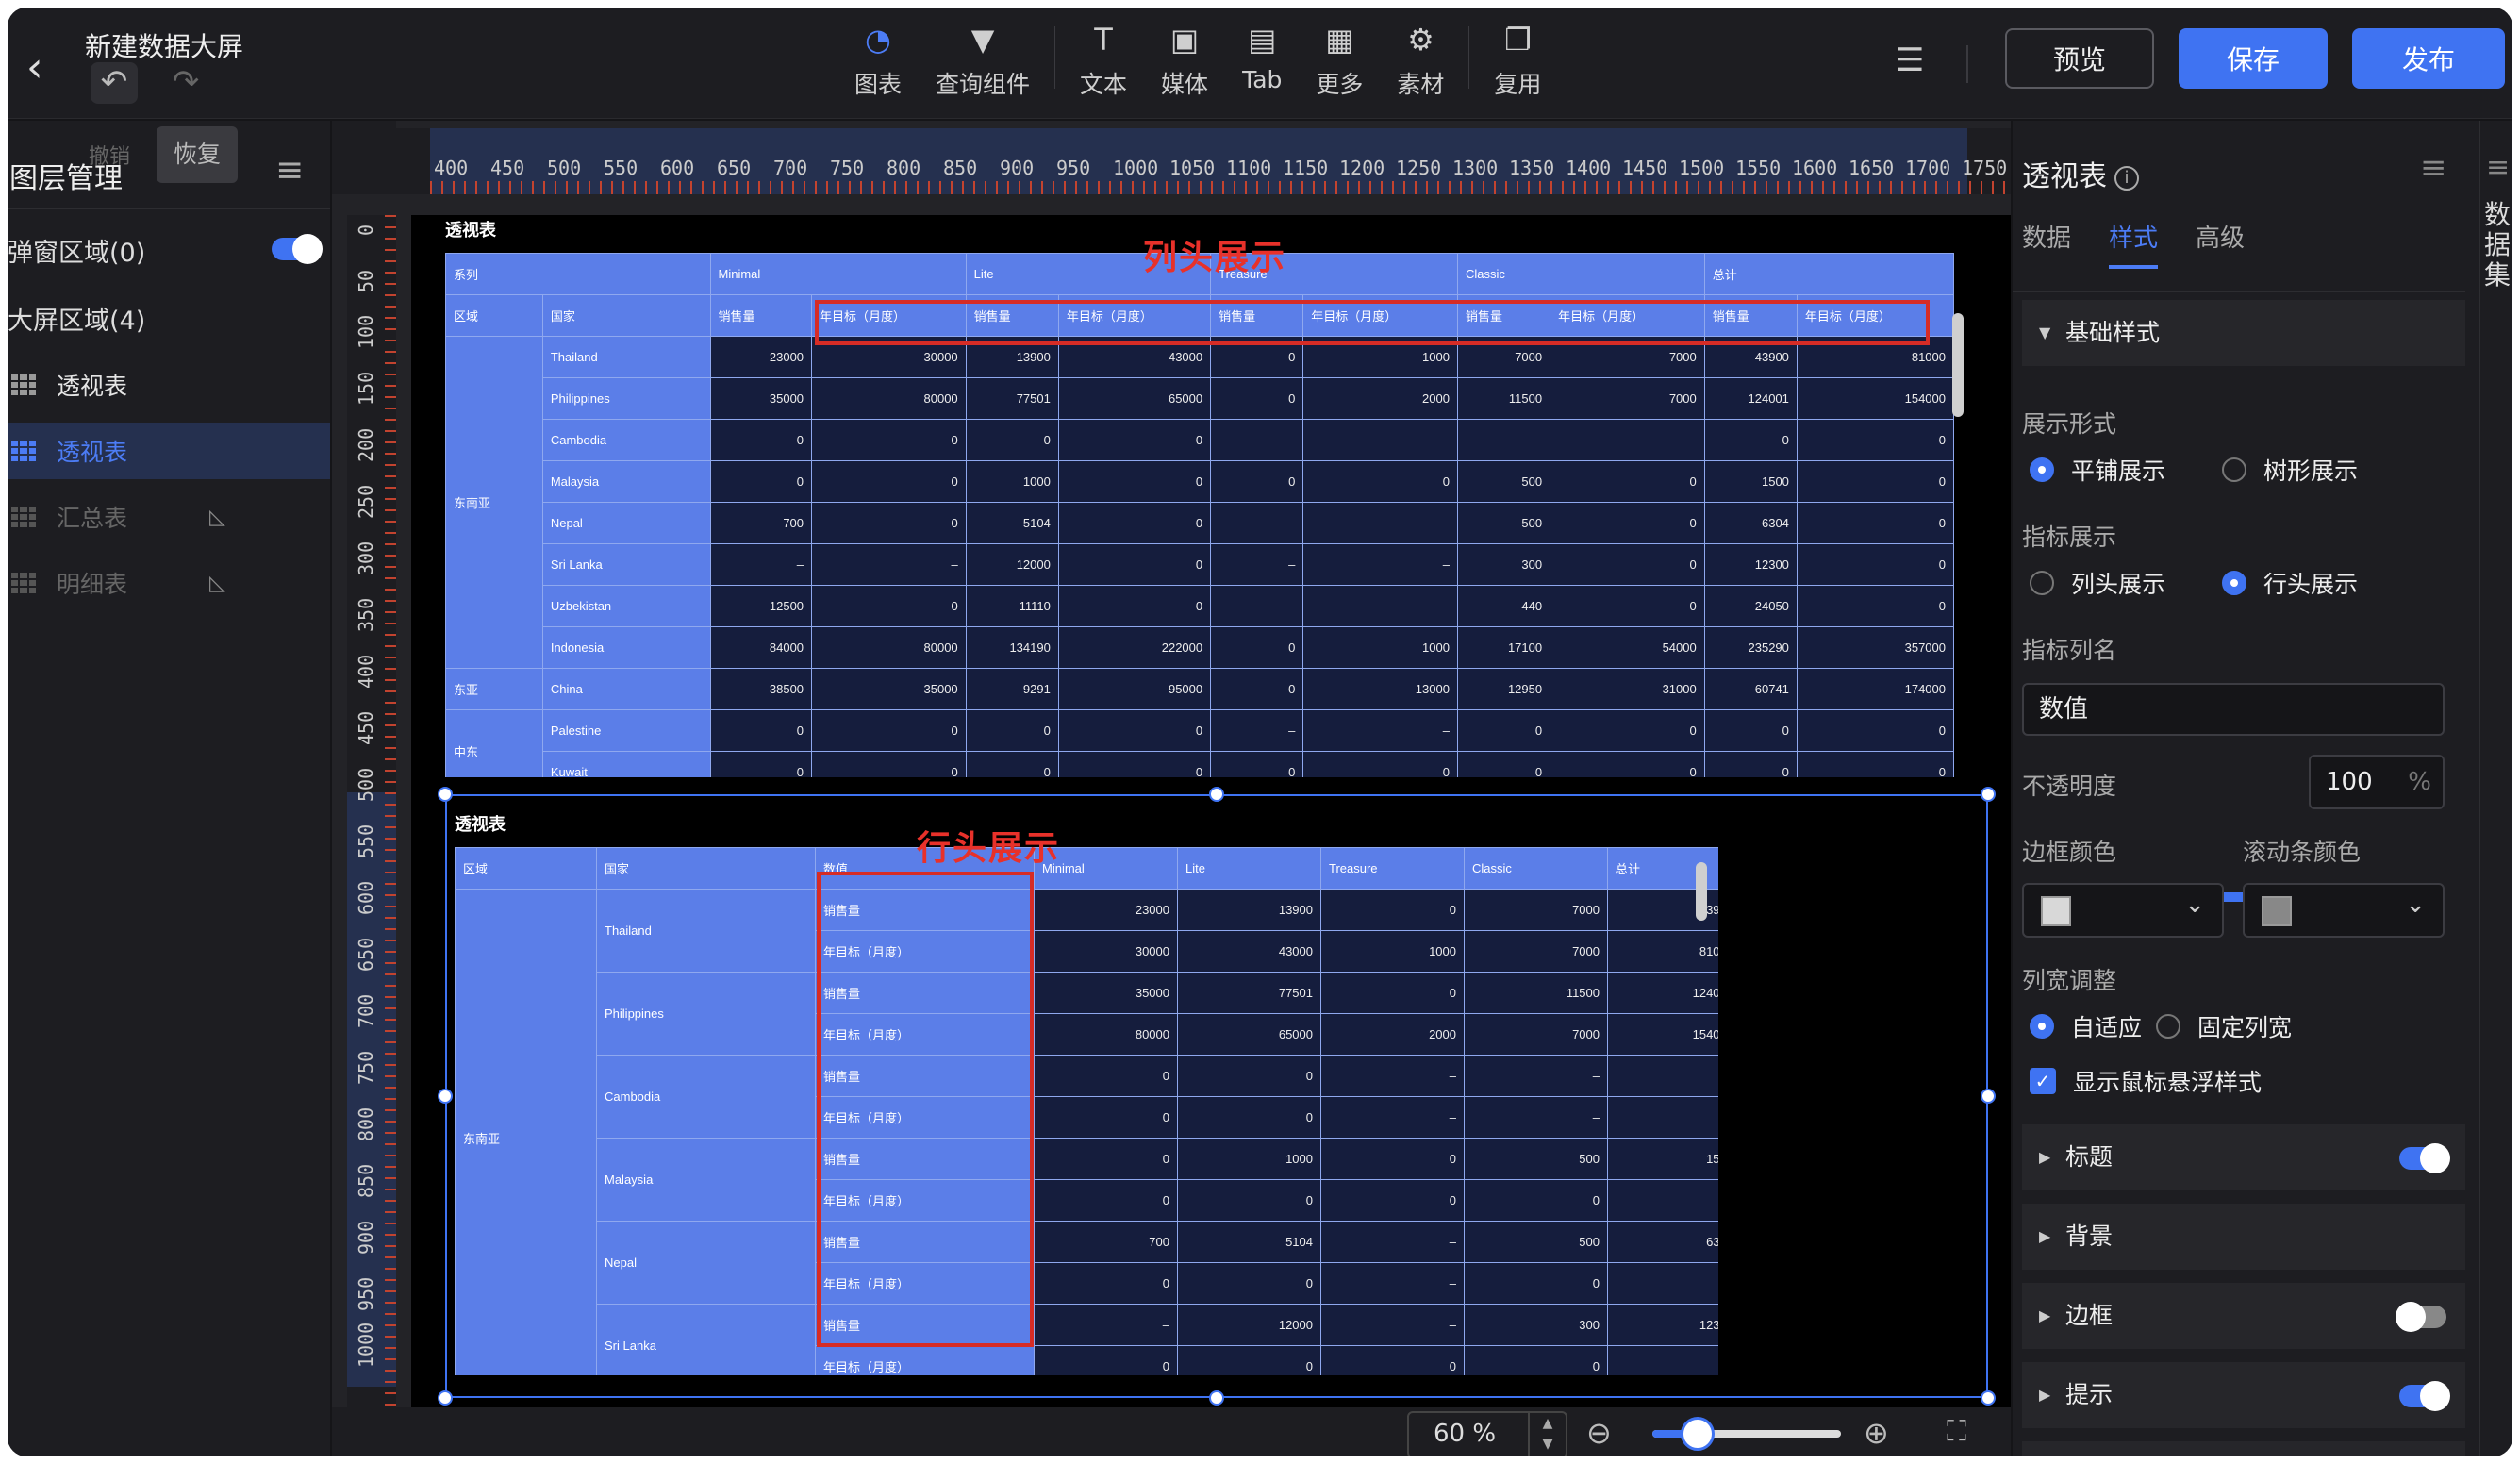  I want to click on tool-chart-pie: ◔ 图表, so click(878, 64).